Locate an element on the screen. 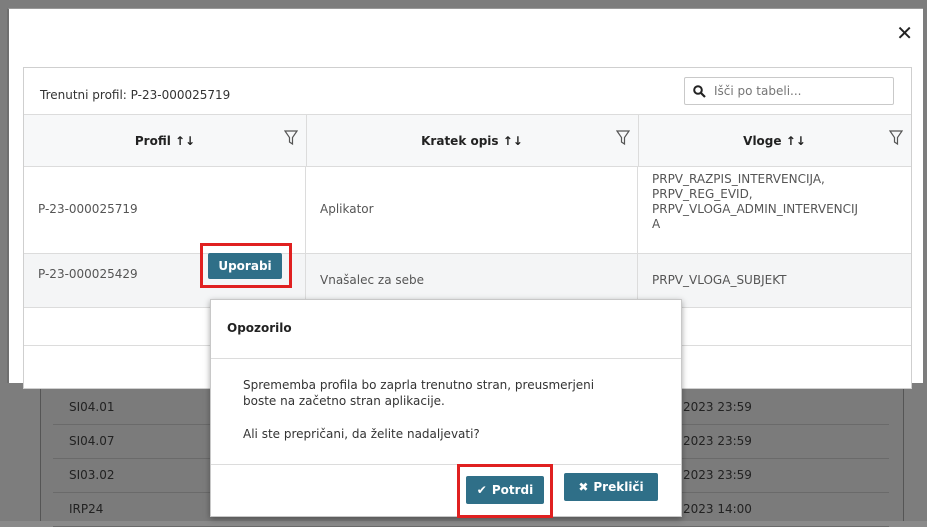  confirm-label: Potrdi is located at coordinates (512, 490).